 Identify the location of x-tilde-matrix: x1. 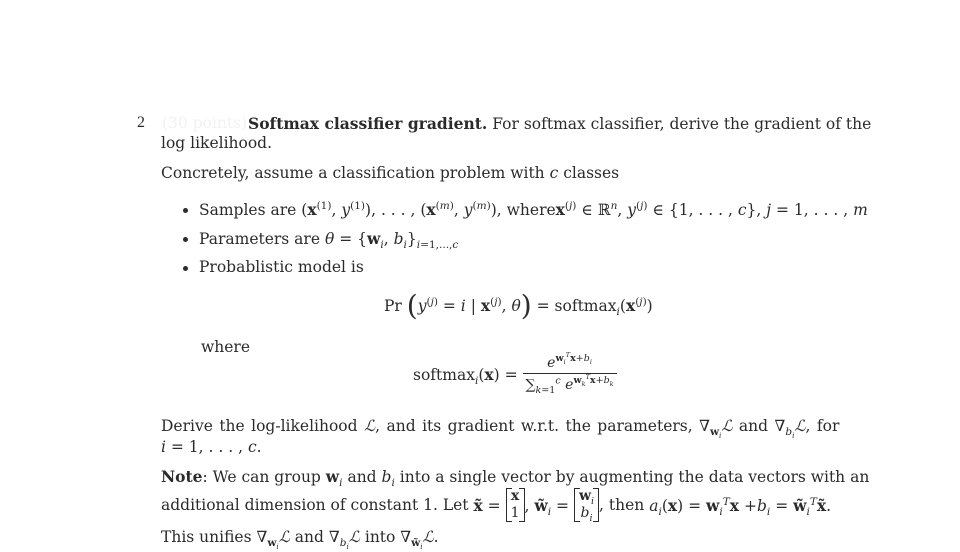
(515, 505).